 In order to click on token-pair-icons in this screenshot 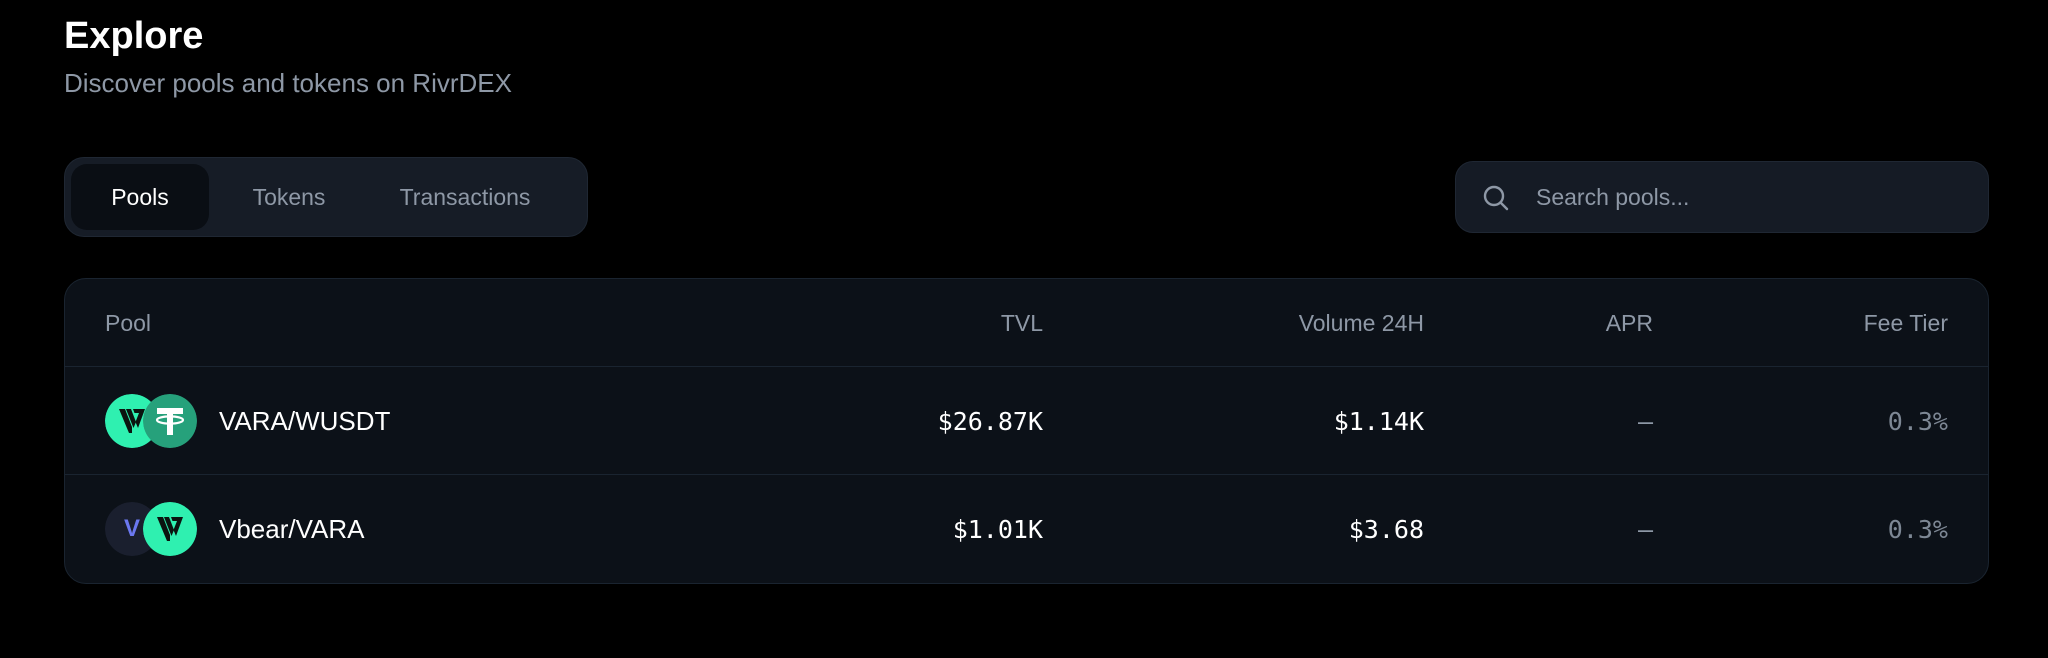, I will do `click(153, 421)`.